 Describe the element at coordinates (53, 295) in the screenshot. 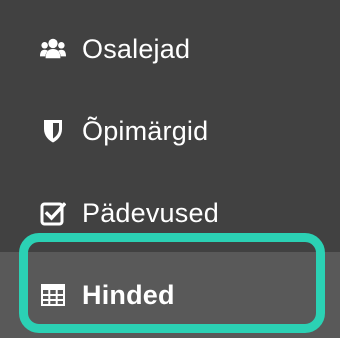

I see `table-icon` at that location.